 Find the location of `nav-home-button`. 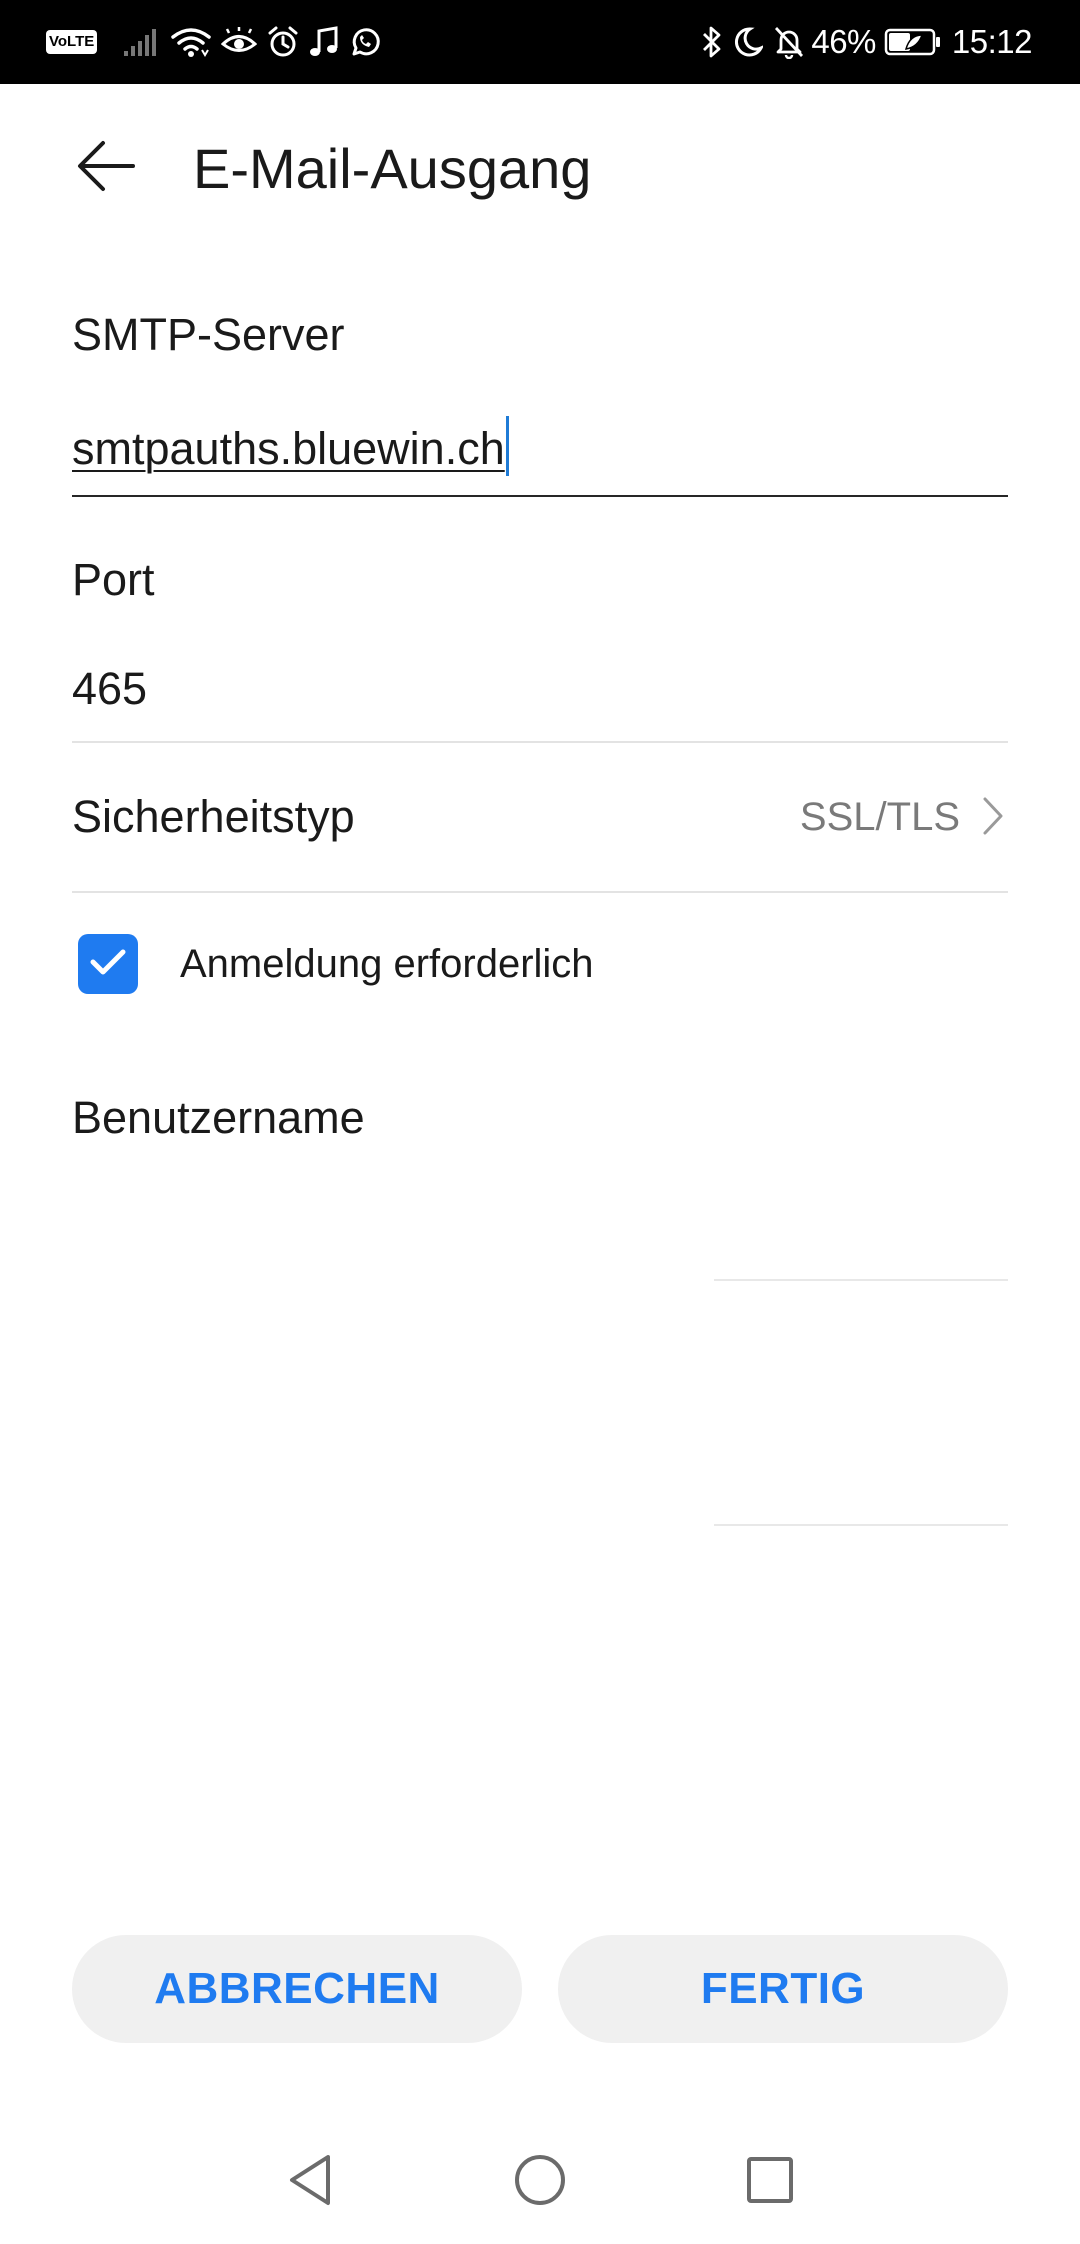

nav-home-button is located at coordinates (540, 2182).